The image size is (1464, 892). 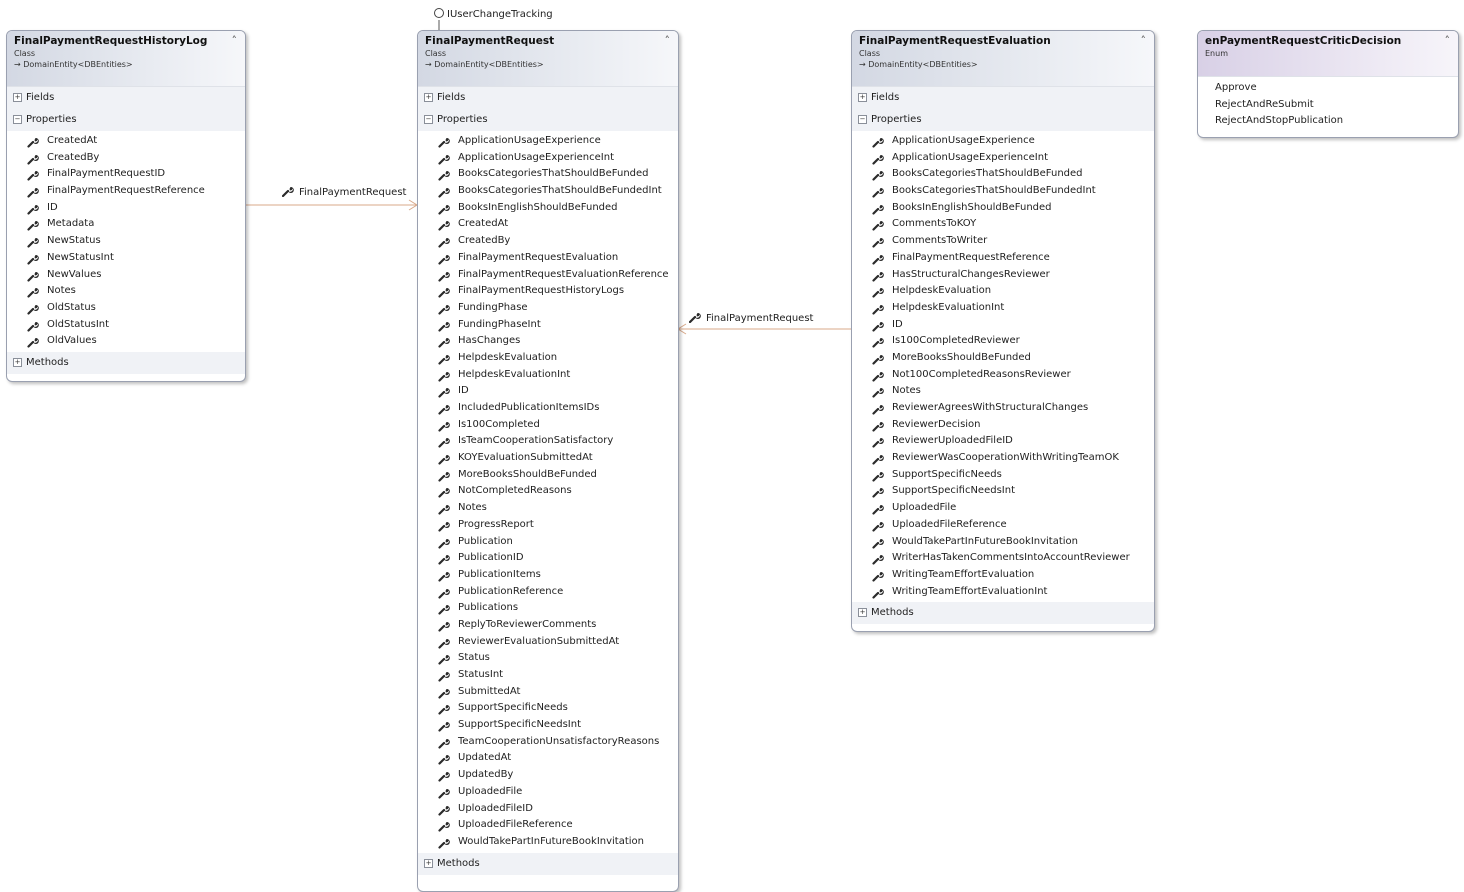 I want to click on property-row: PublicationID, so click(x=548, y=558).